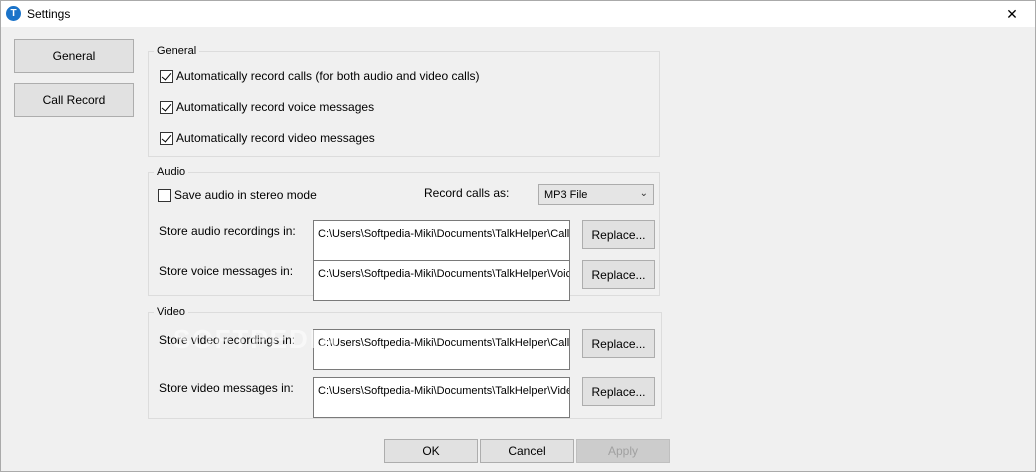 The width and height of the screenshot is (1036, 472). I want to click on auto-record-voice-checkbox, so click(166, 107).